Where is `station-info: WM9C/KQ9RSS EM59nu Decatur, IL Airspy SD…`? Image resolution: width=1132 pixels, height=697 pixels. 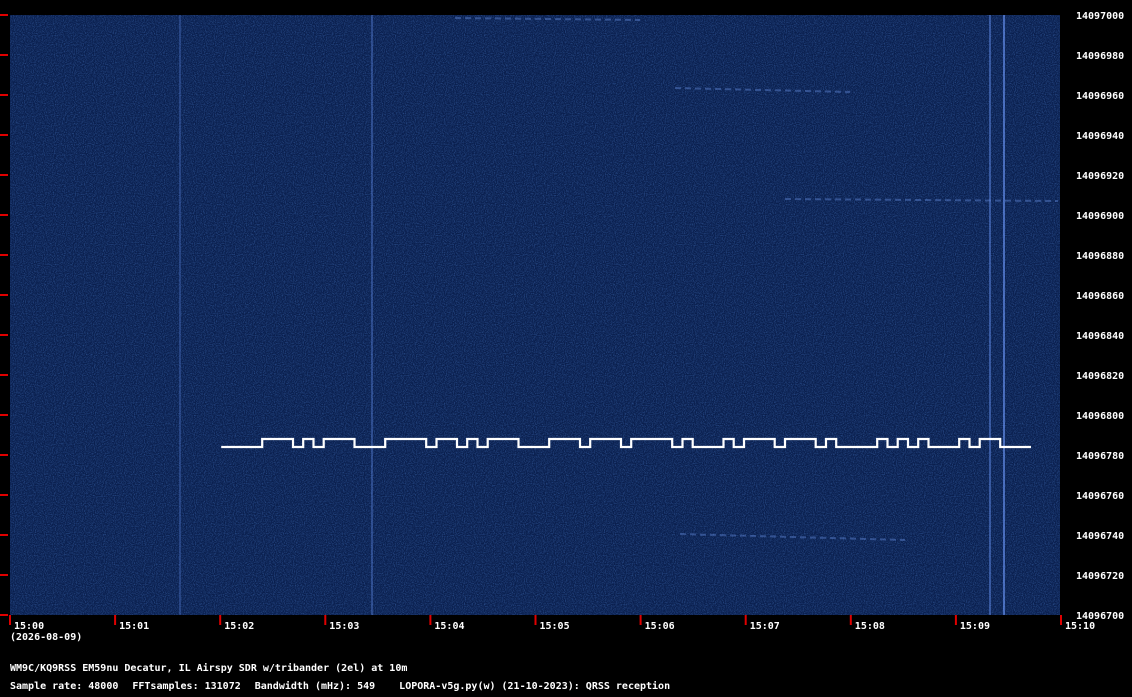 station-info: WM9C/KQ9RSS EM59nu Decatur, IL Airspy SD… is located at coordinates (209, 668).